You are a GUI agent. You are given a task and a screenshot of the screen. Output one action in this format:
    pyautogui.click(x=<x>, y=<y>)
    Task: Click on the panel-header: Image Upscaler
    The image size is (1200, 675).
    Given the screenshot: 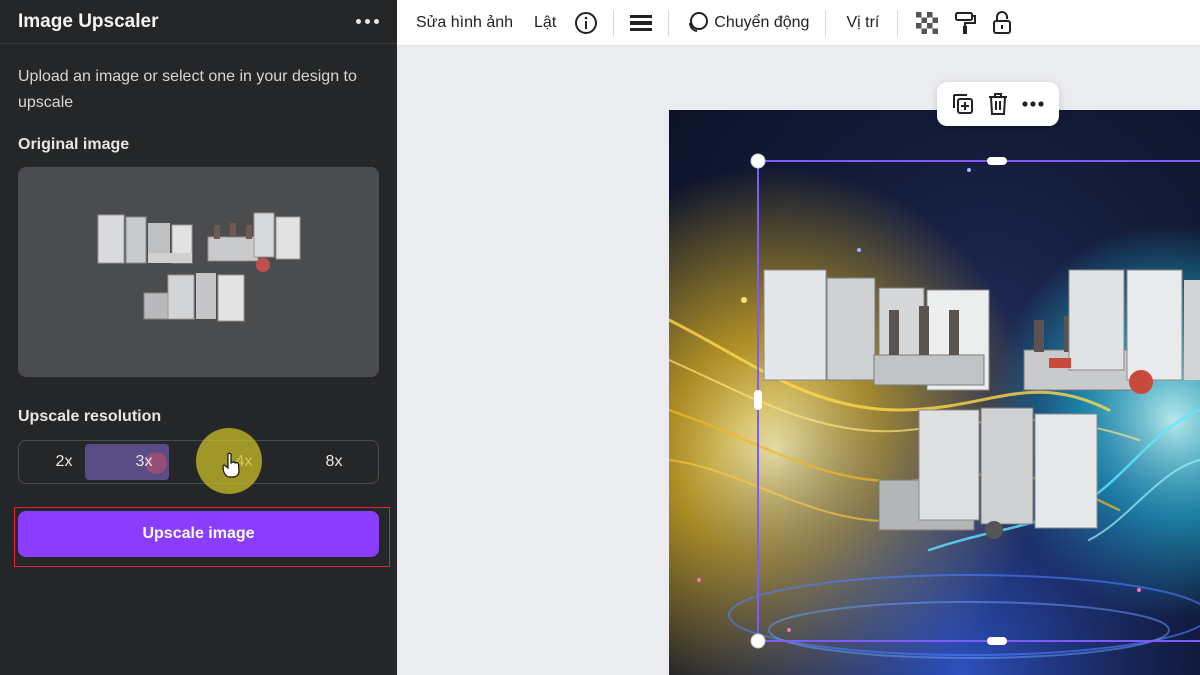 What is the action you would take?
    pyautogui.click(x=198, y=22)
    